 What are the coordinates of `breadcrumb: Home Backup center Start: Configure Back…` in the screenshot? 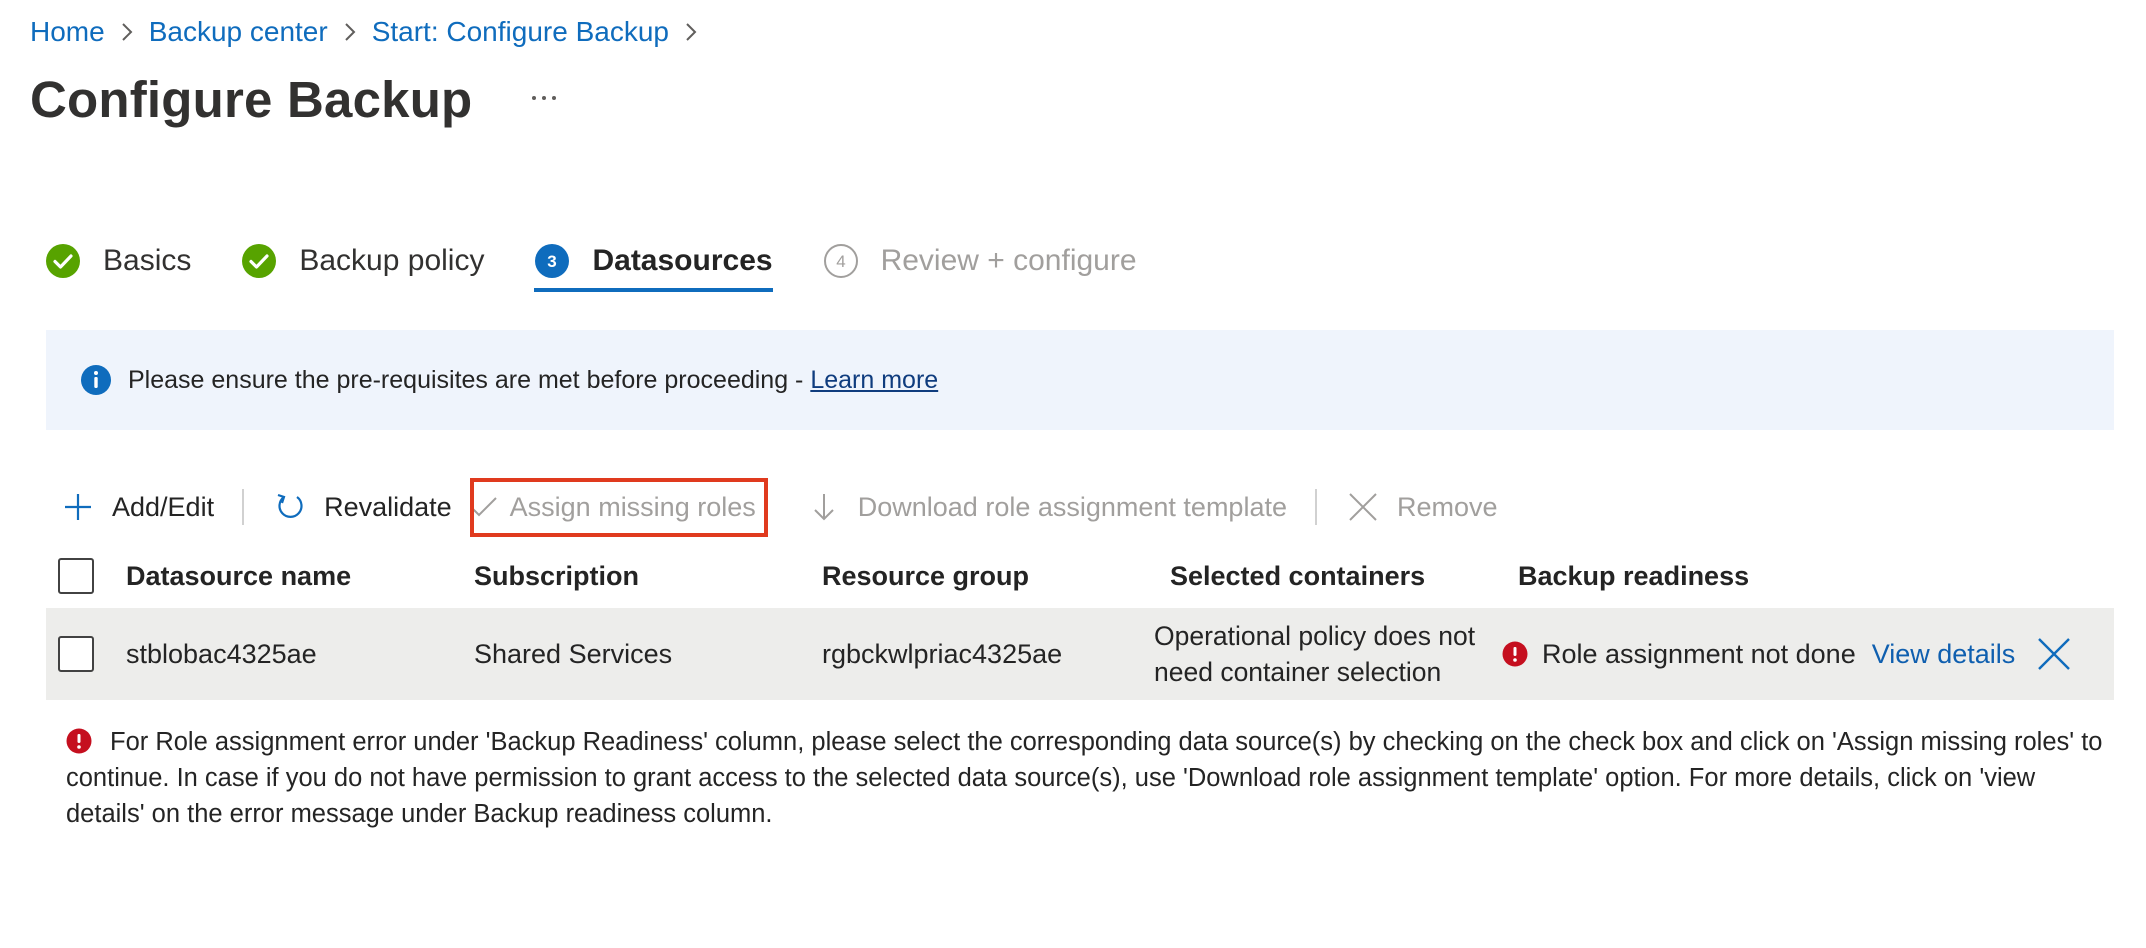 It's located at (371, 32).